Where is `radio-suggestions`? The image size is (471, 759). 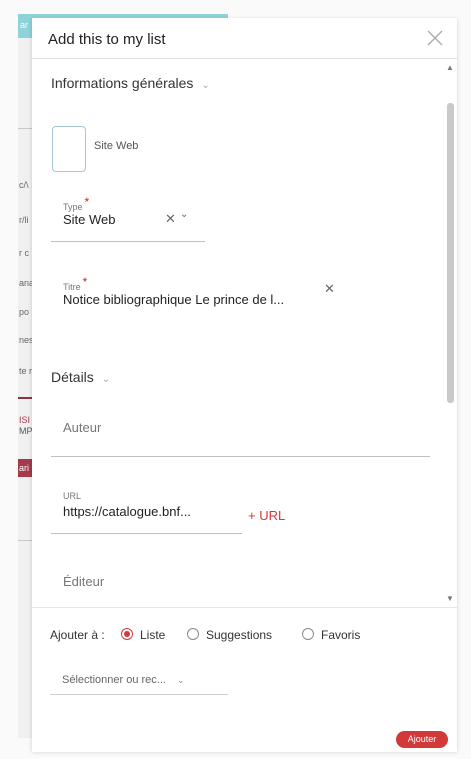 radio-suggestions is located at coordinates (193, 634).